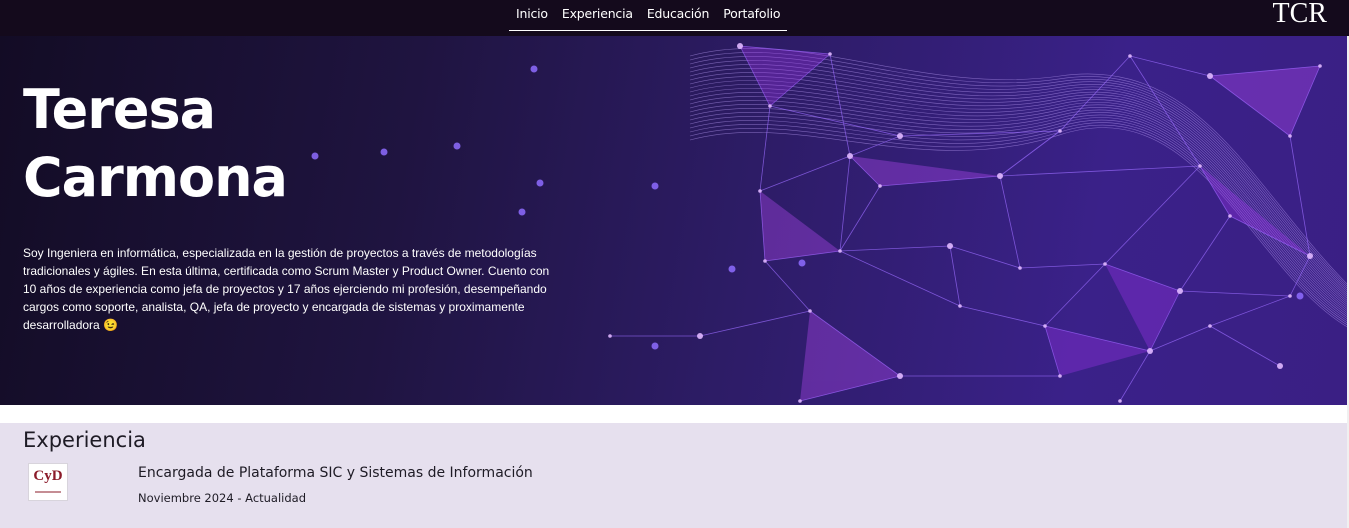 This screenshot has height=528, width=1349. Describe the element at coordinates (222, 498) in the screenshot. I see `role-period: Noviembre 2024 - Actualidad` at that location.